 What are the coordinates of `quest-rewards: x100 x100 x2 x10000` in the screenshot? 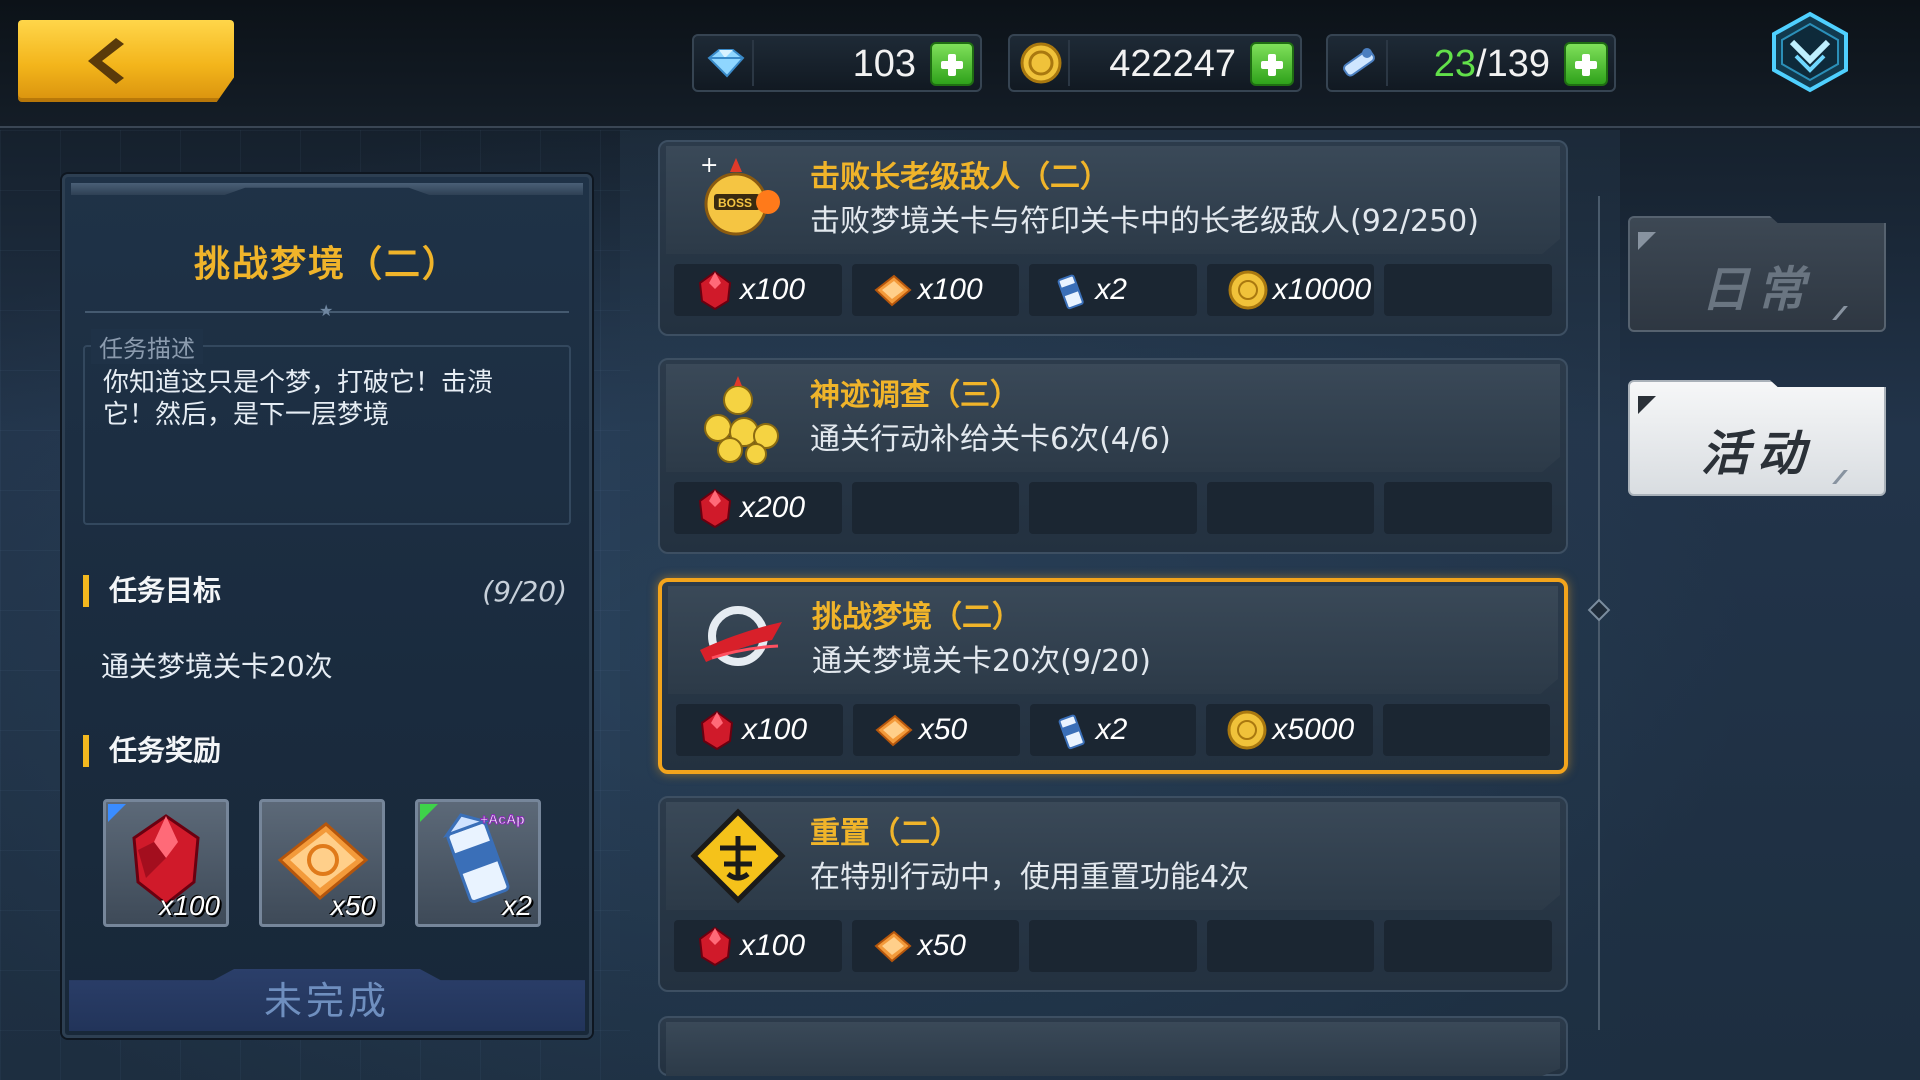 It's located at (1113, 290).